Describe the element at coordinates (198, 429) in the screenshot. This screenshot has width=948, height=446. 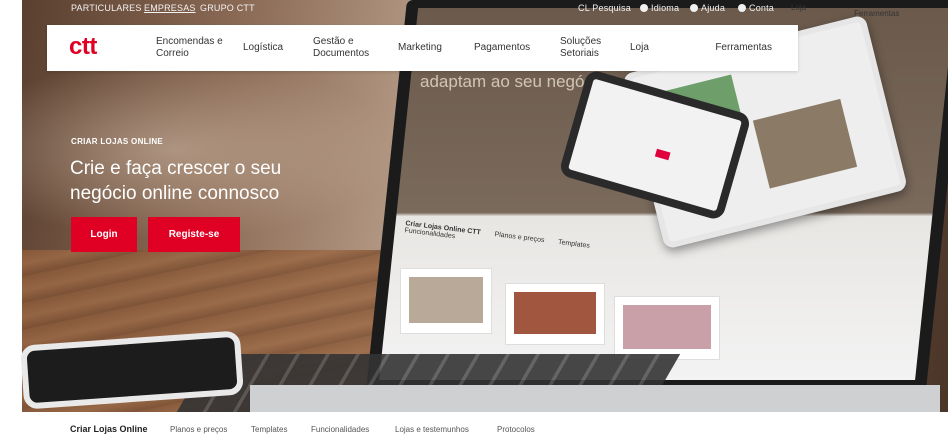
I see `subnav-item-planos: Planos e preços` at that location.